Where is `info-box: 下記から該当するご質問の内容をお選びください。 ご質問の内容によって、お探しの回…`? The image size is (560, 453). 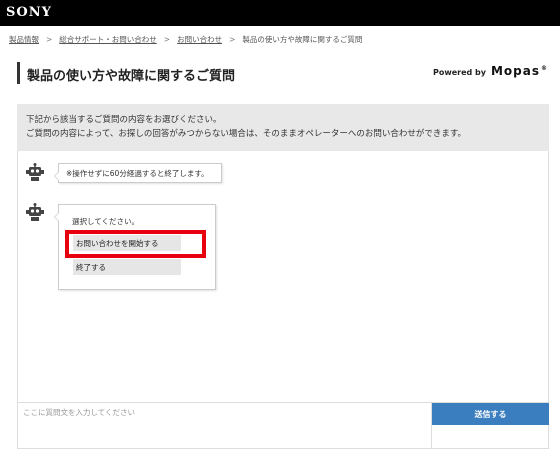
info-box: 下記から該当するご質問の内容をお選びください。 ご質問の内容によって、お探しの回… is located at coordinates (283, 127).